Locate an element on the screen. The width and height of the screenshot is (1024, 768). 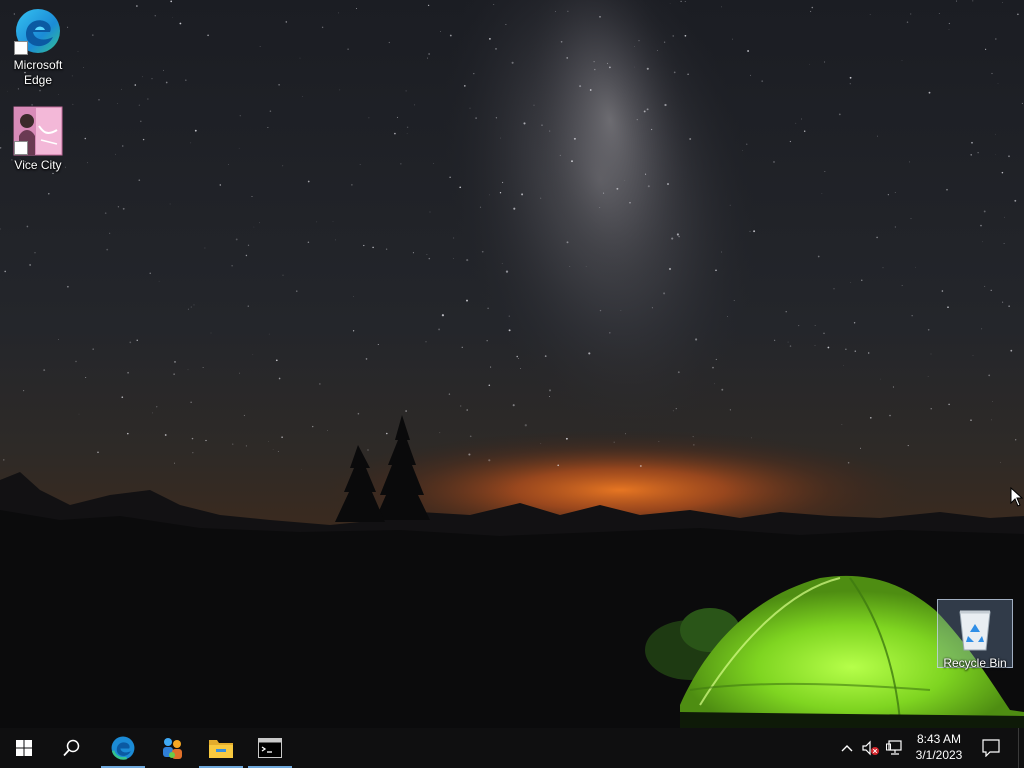
desktop-icon-label: Microsoft Edge is located at coordinates (38, 72).